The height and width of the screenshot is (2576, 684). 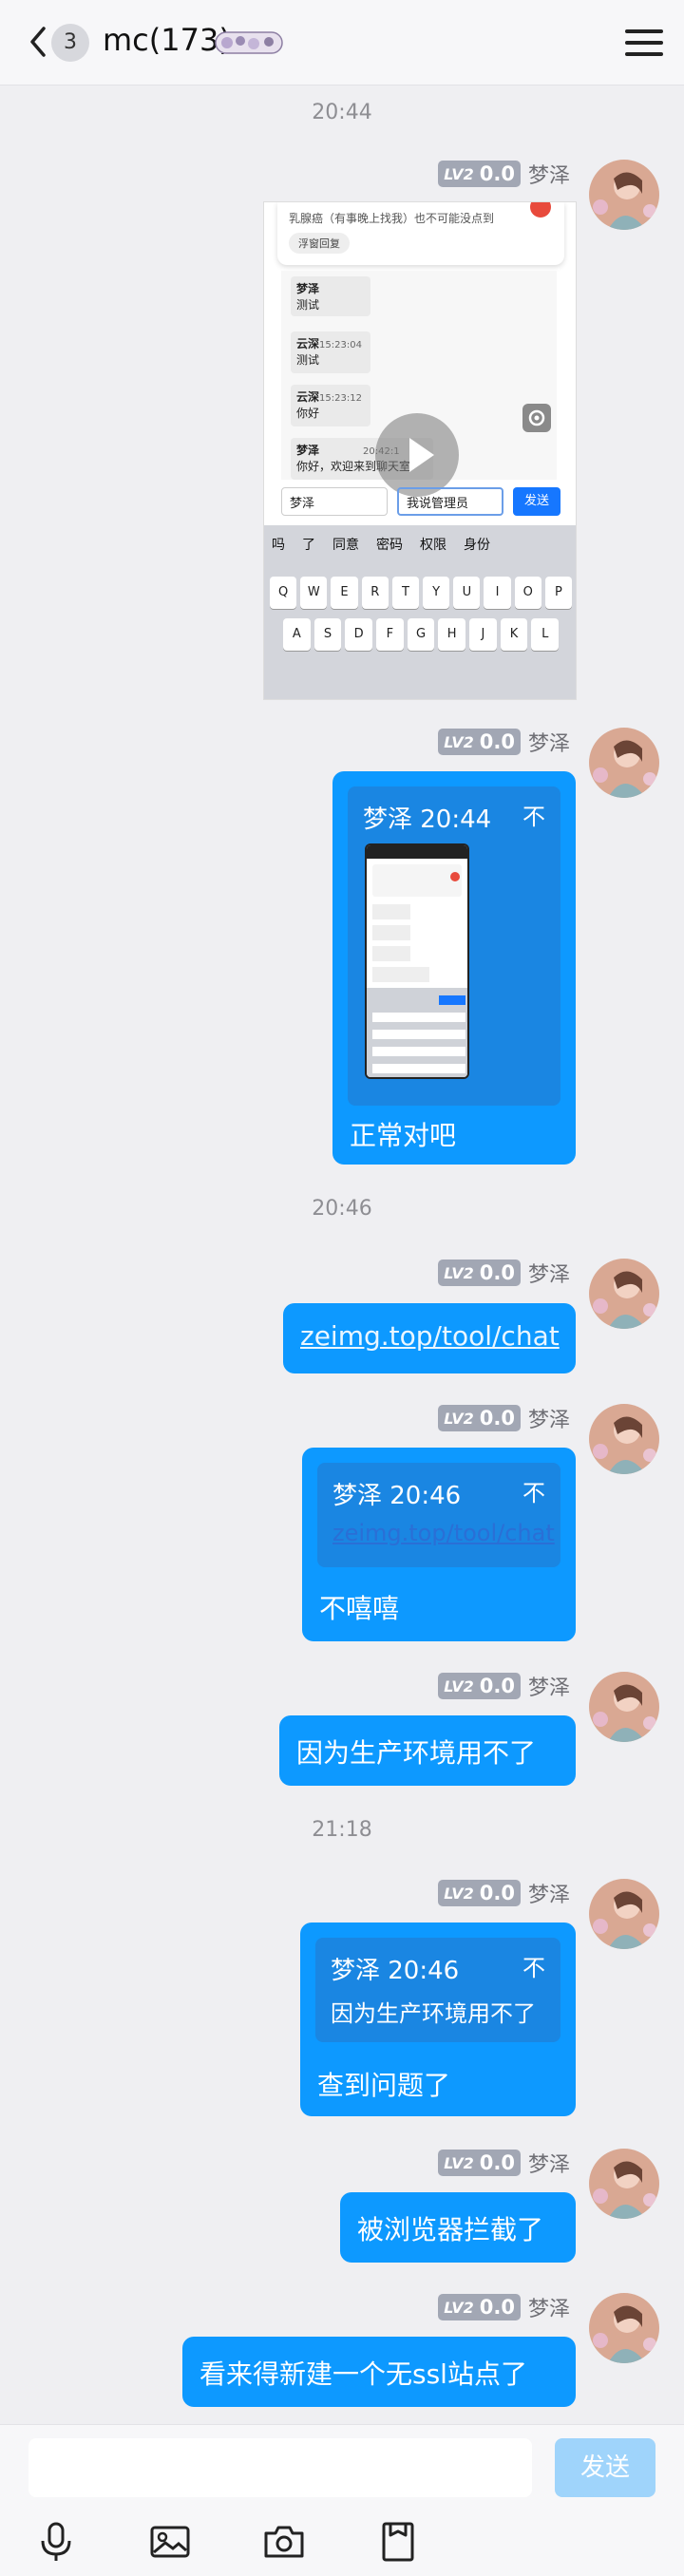 I want to click on timestamp: 20:46, so click(x=342, y=1209).